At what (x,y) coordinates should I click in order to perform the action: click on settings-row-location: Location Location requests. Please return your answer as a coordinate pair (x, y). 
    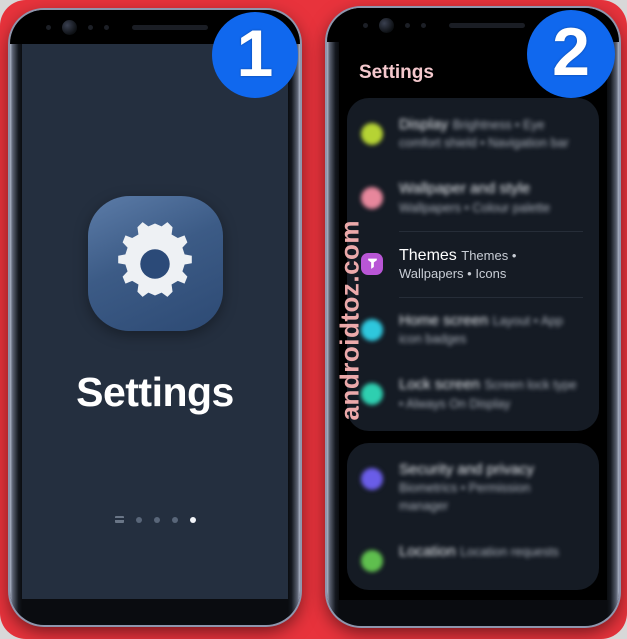
    Looking at the image, I should click on (473, 557).